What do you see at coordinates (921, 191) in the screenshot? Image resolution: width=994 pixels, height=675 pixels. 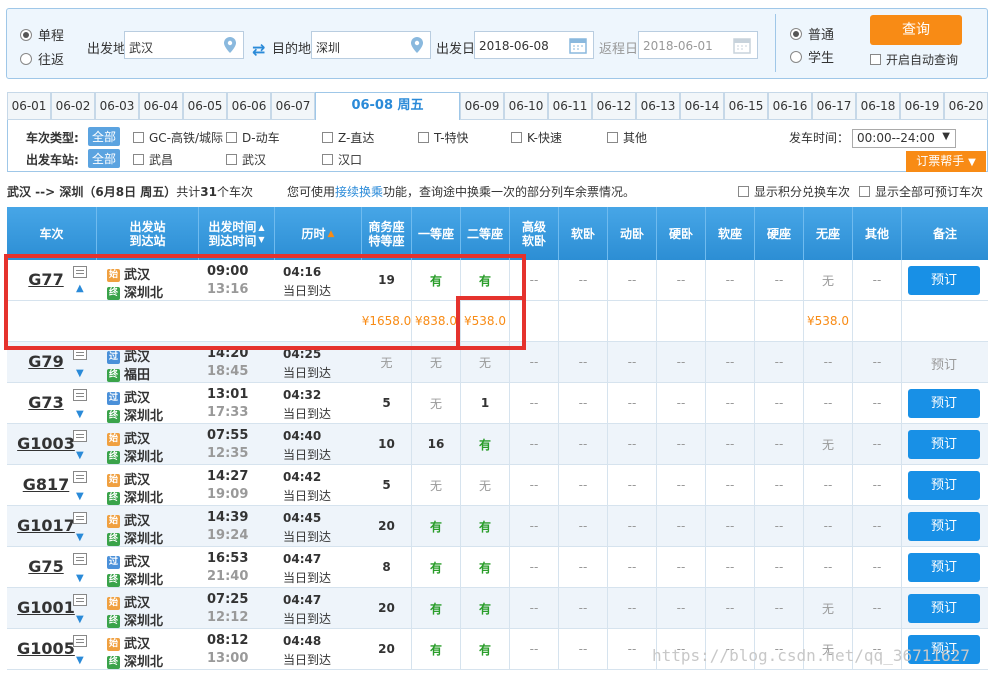 I see `all-bookable-checkbox: 显示全部可预订车次` at bounding box center [921, 191].